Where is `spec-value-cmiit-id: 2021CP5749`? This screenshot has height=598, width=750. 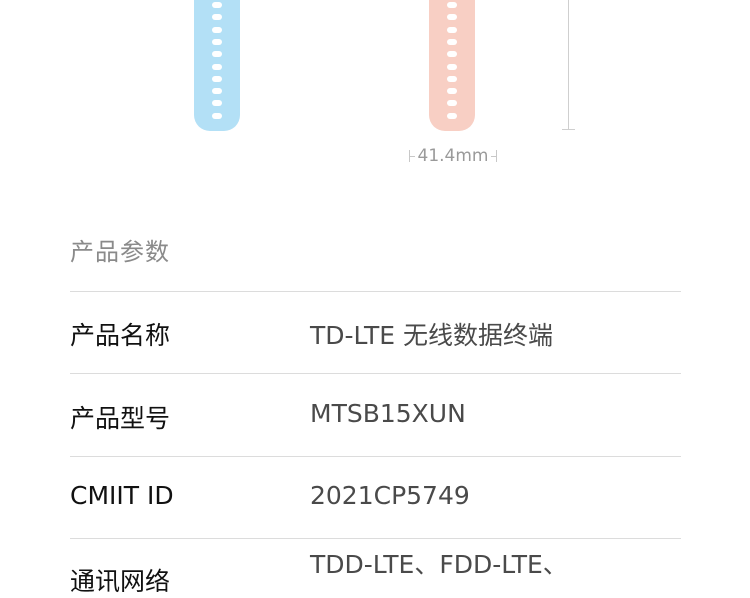 spec-value-cmiit-id: 2021CP5749 is located at coordinates (390, 495).